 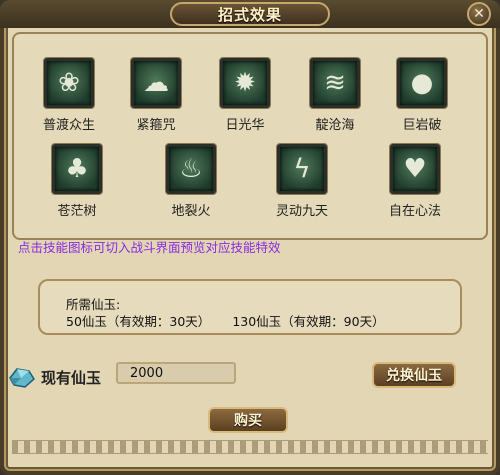 I want to click on skill-item: ❀ 普渡众生, so click(x=69, y=95).